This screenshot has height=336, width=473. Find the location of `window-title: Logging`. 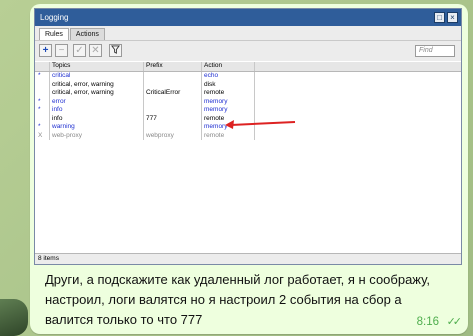

window-title: Logging is located at coordinates (54, 17).